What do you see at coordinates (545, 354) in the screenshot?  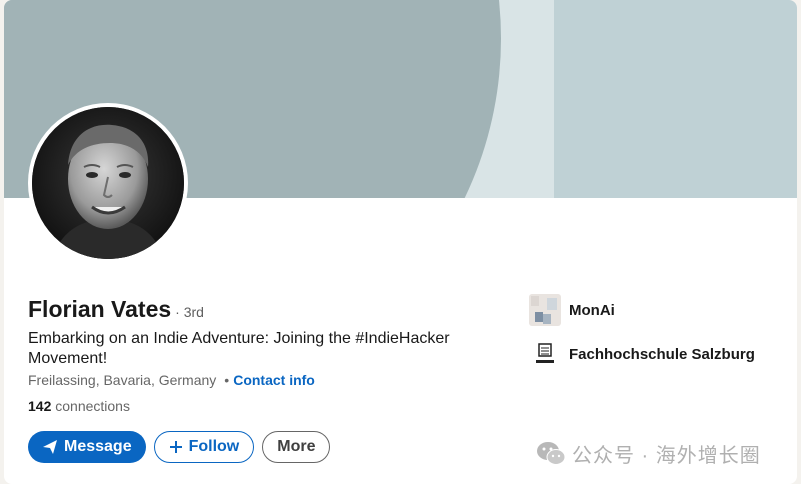 I see `school-logo-icon` at bounding box center [545, 354].